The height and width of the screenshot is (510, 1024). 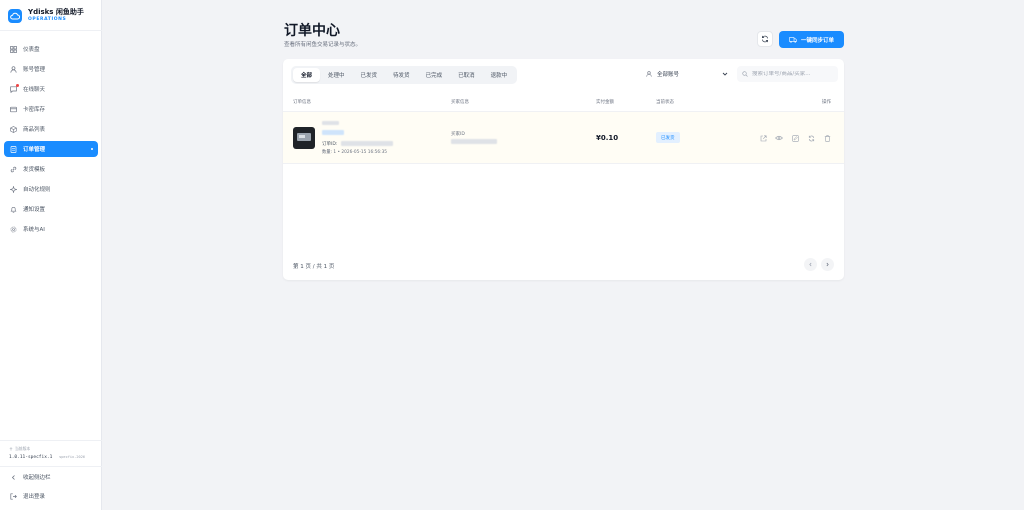 I want to click on column-header-buyer-info: 买家信息, so click(x=460, y=102).